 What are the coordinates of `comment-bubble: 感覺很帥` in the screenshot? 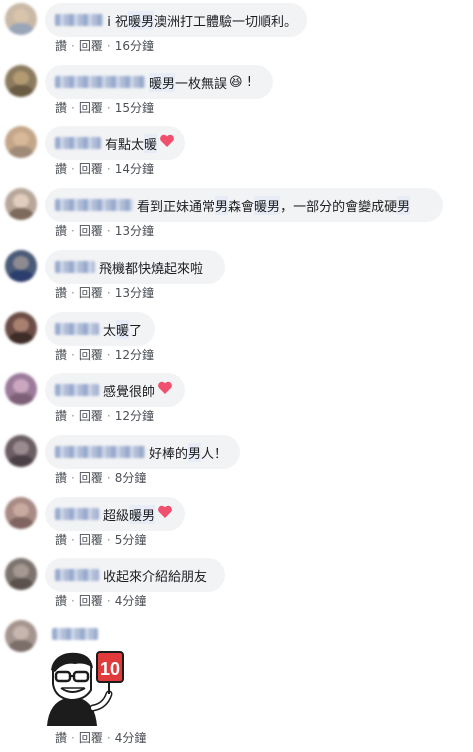 It's located at (115, 390).